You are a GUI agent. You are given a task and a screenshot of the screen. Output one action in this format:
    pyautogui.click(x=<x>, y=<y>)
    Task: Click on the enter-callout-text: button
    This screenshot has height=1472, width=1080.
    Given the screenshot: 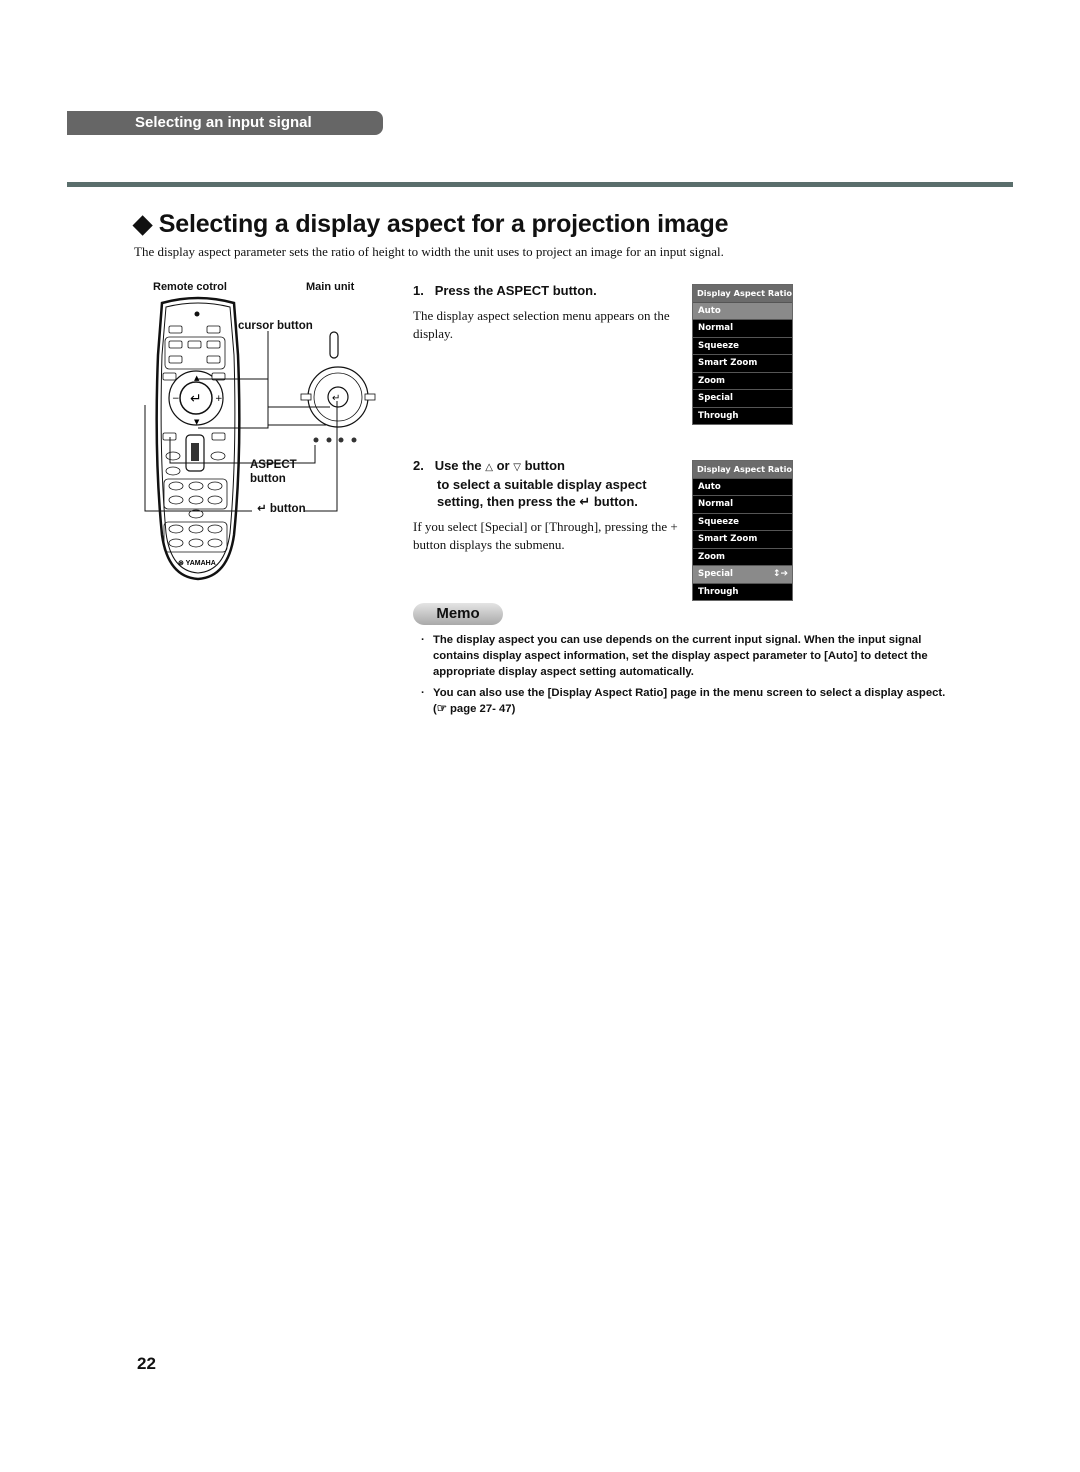 What is the action you would take?
    pyautogui.click(x=287, y=509)
    